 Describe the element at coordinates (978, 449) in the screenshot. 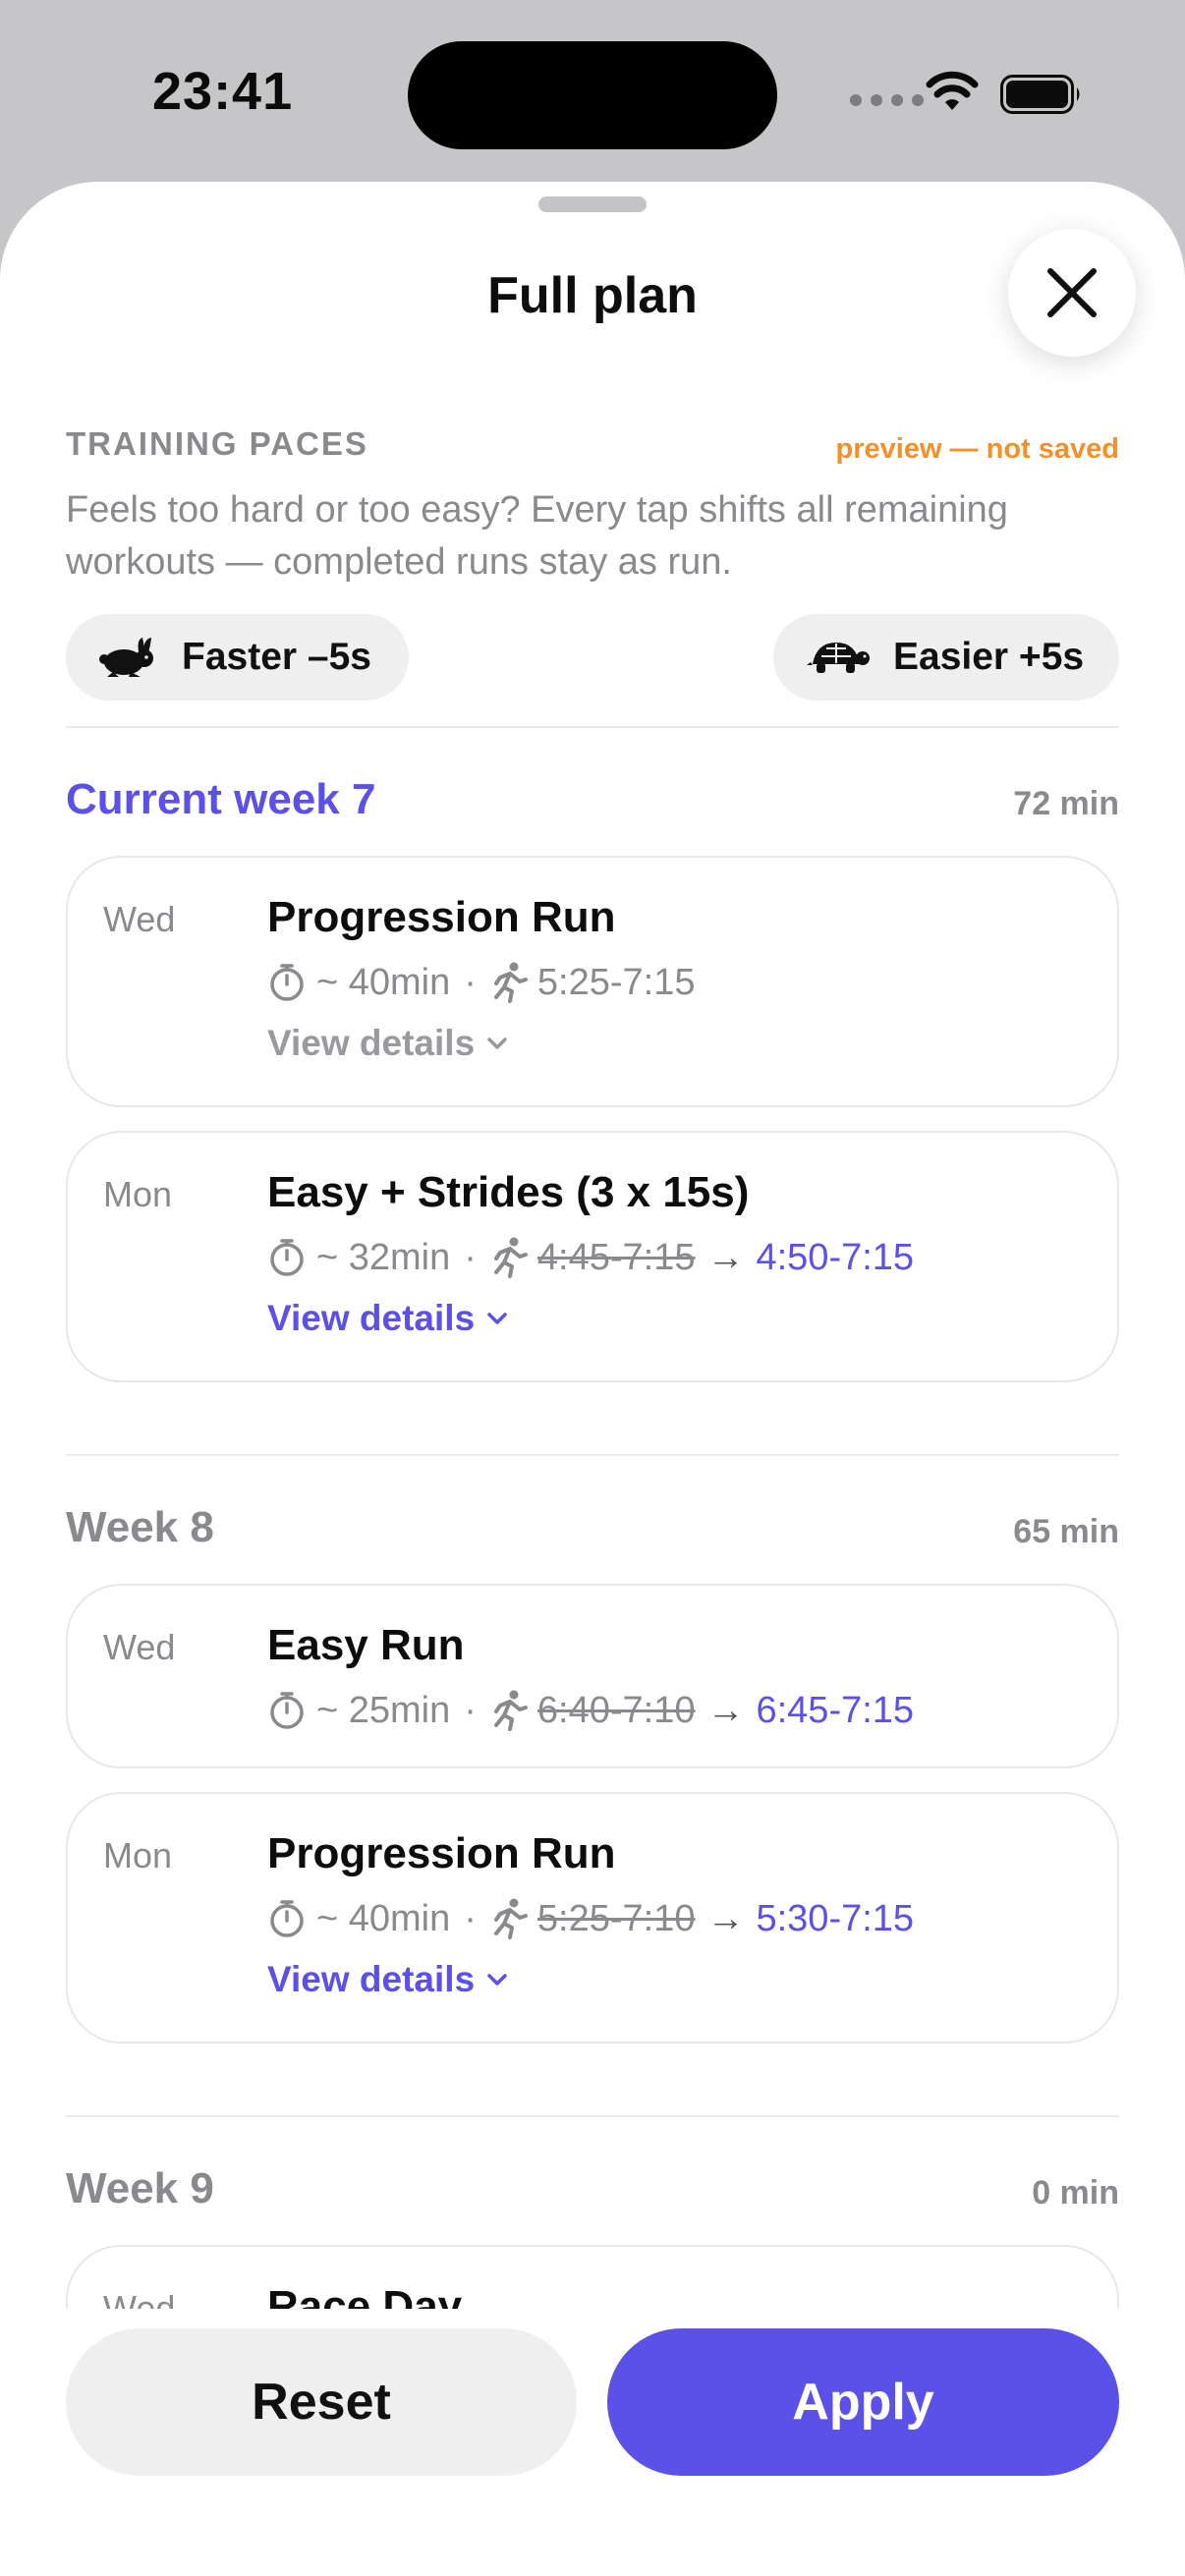

I see `preview-status: preview — not saved` at that location.